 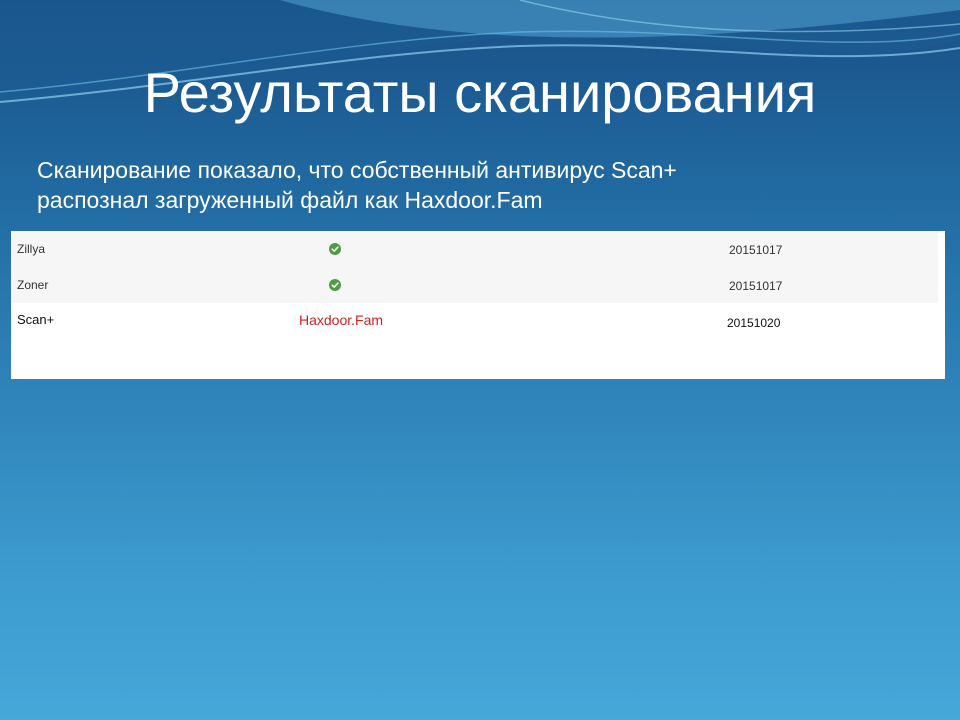 What do you see at coordinates (341, 320) in the screenshot?
I see `detection-result: Haxdoor.Fam` at bounding box center [341, 320].